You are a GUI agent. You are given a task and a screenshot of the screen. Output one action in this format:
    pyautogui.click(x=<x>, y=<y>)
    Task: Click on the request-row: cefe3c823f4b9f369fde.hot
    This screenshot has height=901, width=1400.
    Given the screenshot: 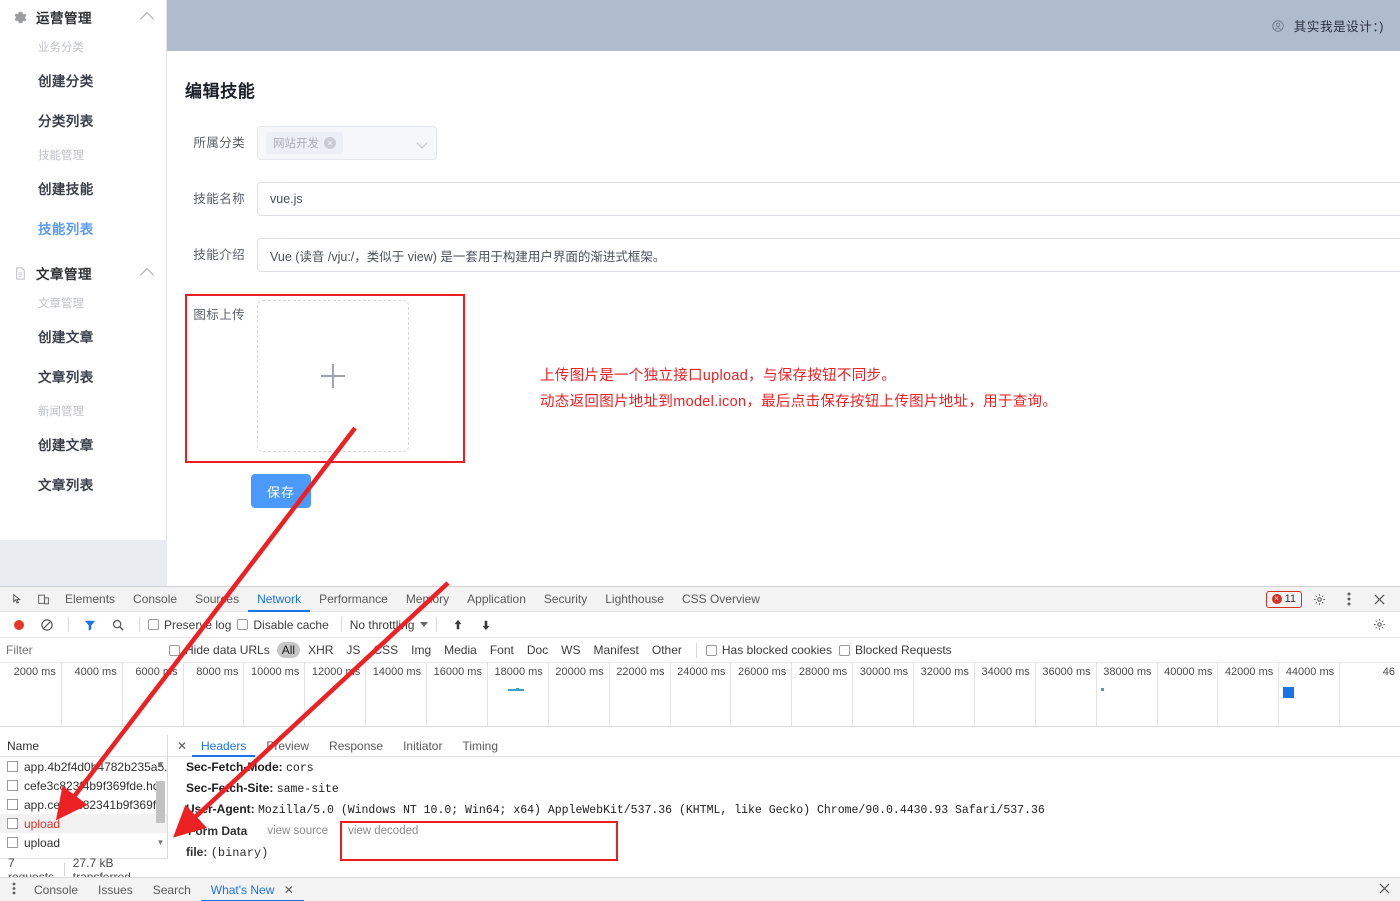 What is the action you would take?
    pyautogui.click(x=83, y=785)
    